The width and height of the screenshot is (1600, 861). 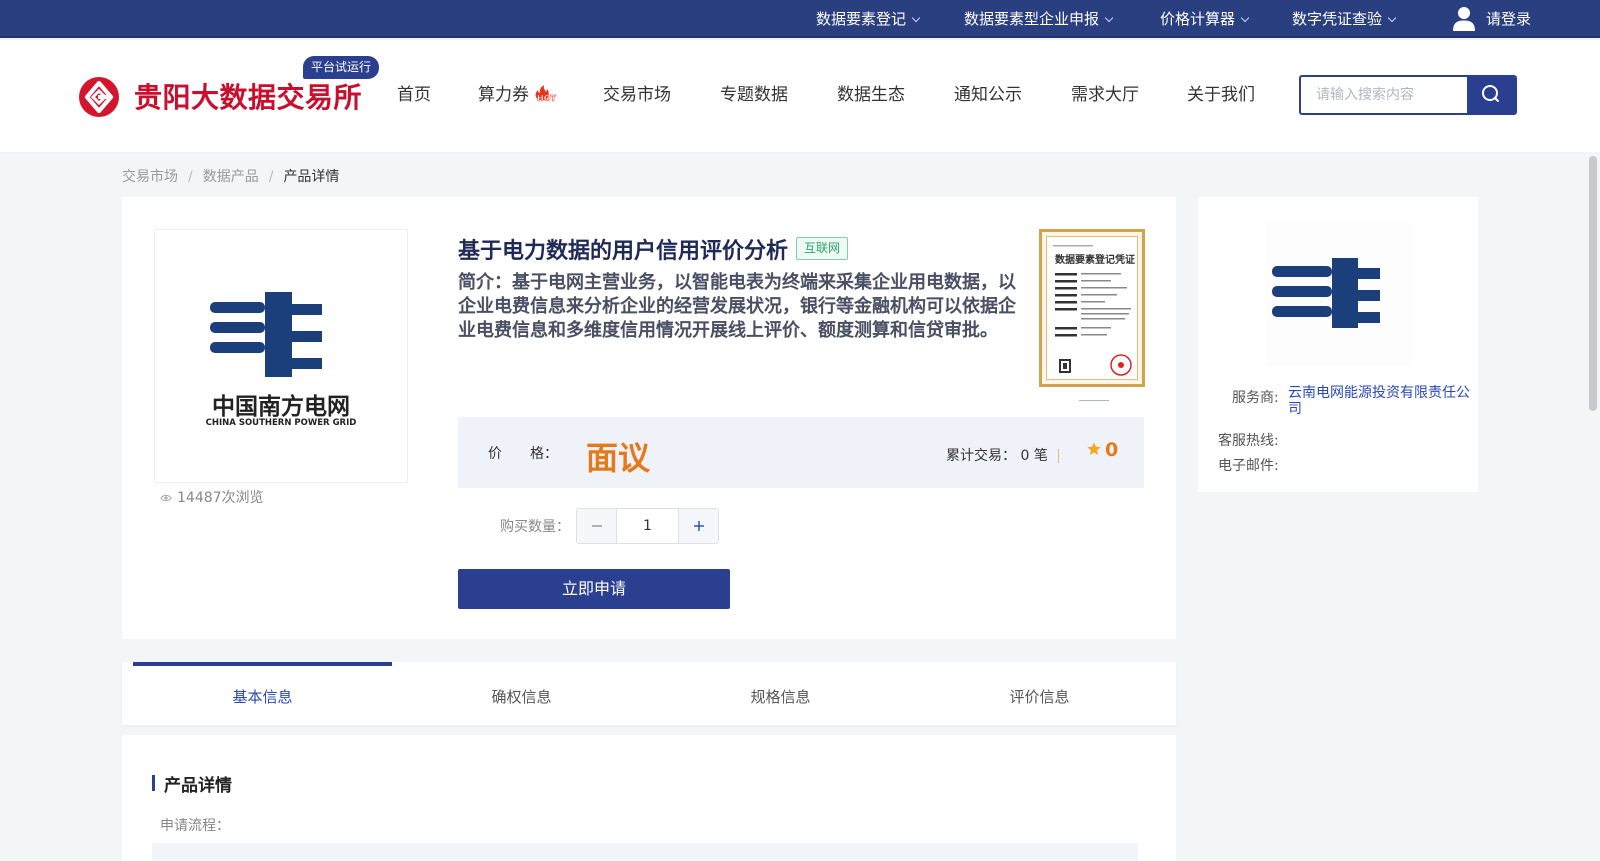 What do you see at coordinates (281, 423) in the screenshot?
I see `logo-en-text: CHINA SOUTHERN POWER GRID` at bounding box center [281, 423].